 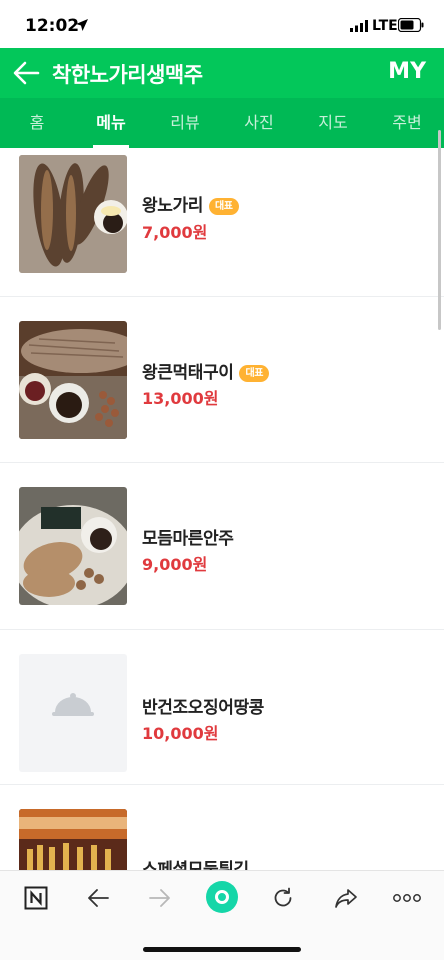 I want to click on tab-bar: 홈 메뉴 리뷰 사진 지도 주변, so click(x=222, y=123).